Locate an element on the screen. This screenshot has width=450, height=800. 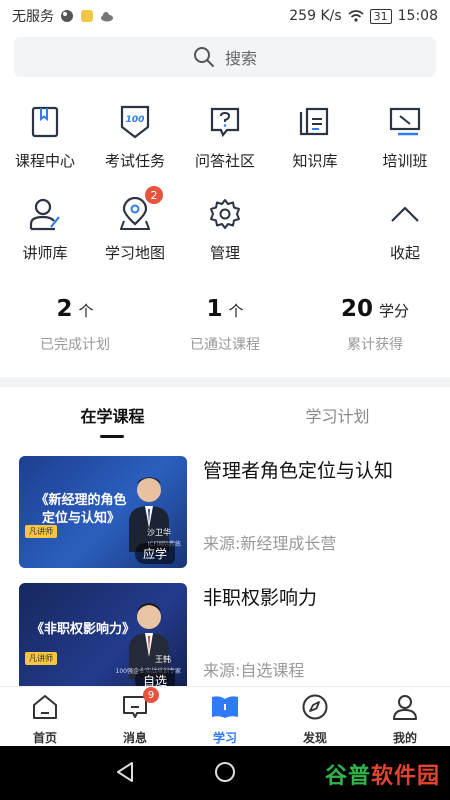
stat-caption: 累计获得 is located at coordinates (375, 345).